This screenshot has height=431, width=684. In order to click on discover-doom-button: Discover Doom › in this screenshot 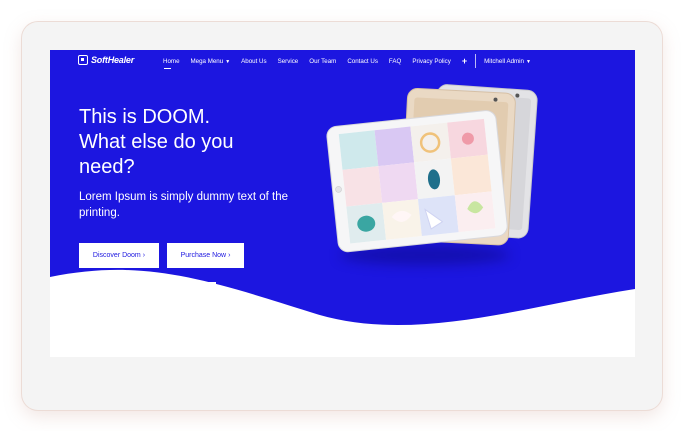, I will do `click(119, 255)`.